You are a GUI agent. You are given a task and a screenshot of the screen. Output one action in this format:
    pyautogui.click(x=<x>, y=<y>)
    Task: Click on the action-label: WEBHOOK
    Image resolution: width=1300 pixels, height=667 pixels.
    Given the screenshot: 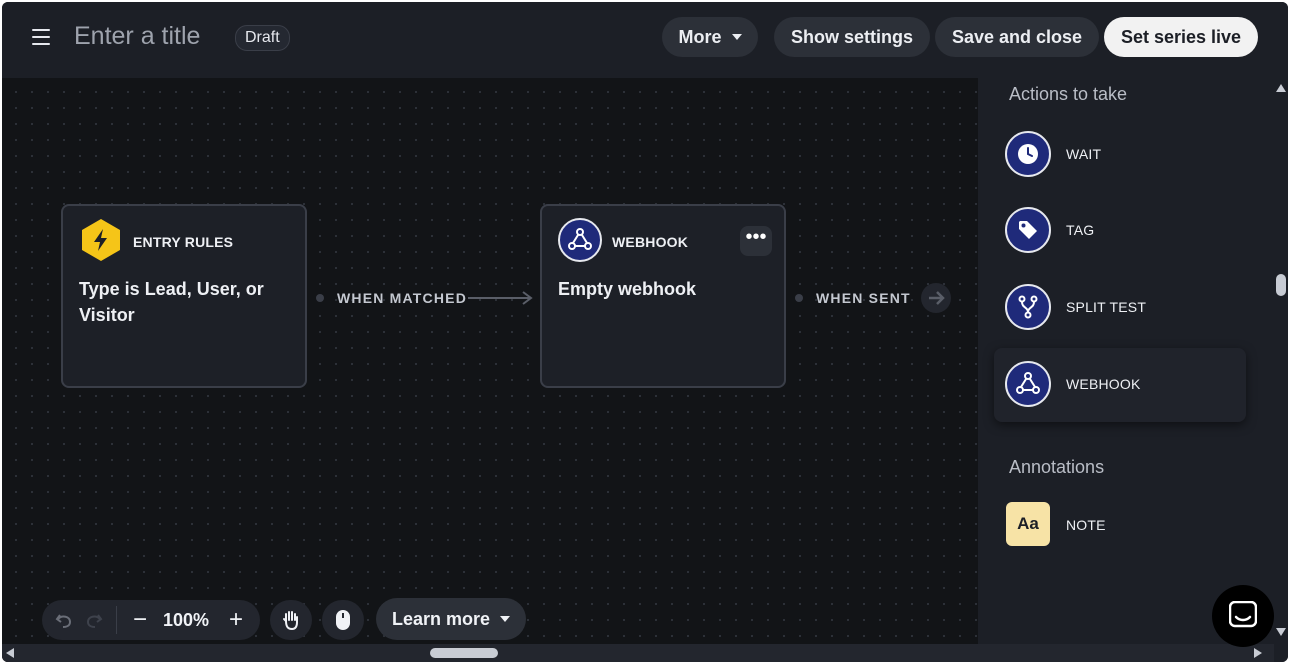 What is the action you would take?
    pyautogui.click(x=1103, y=384)
    